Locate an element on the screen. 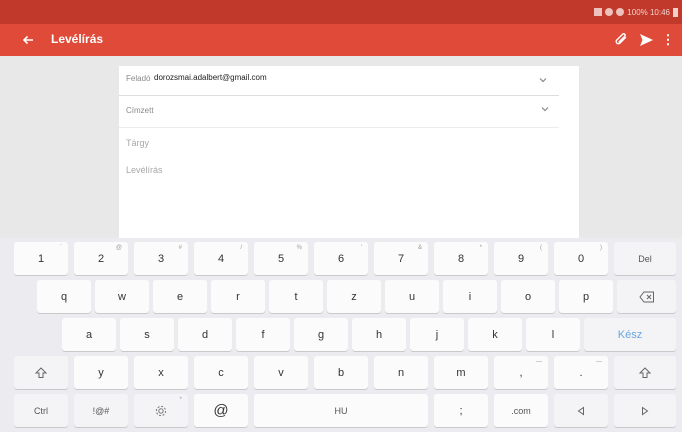 This screenshot has height=432, width=682. status-bar: 100% 10:46 is located at coordinates (341, 12).